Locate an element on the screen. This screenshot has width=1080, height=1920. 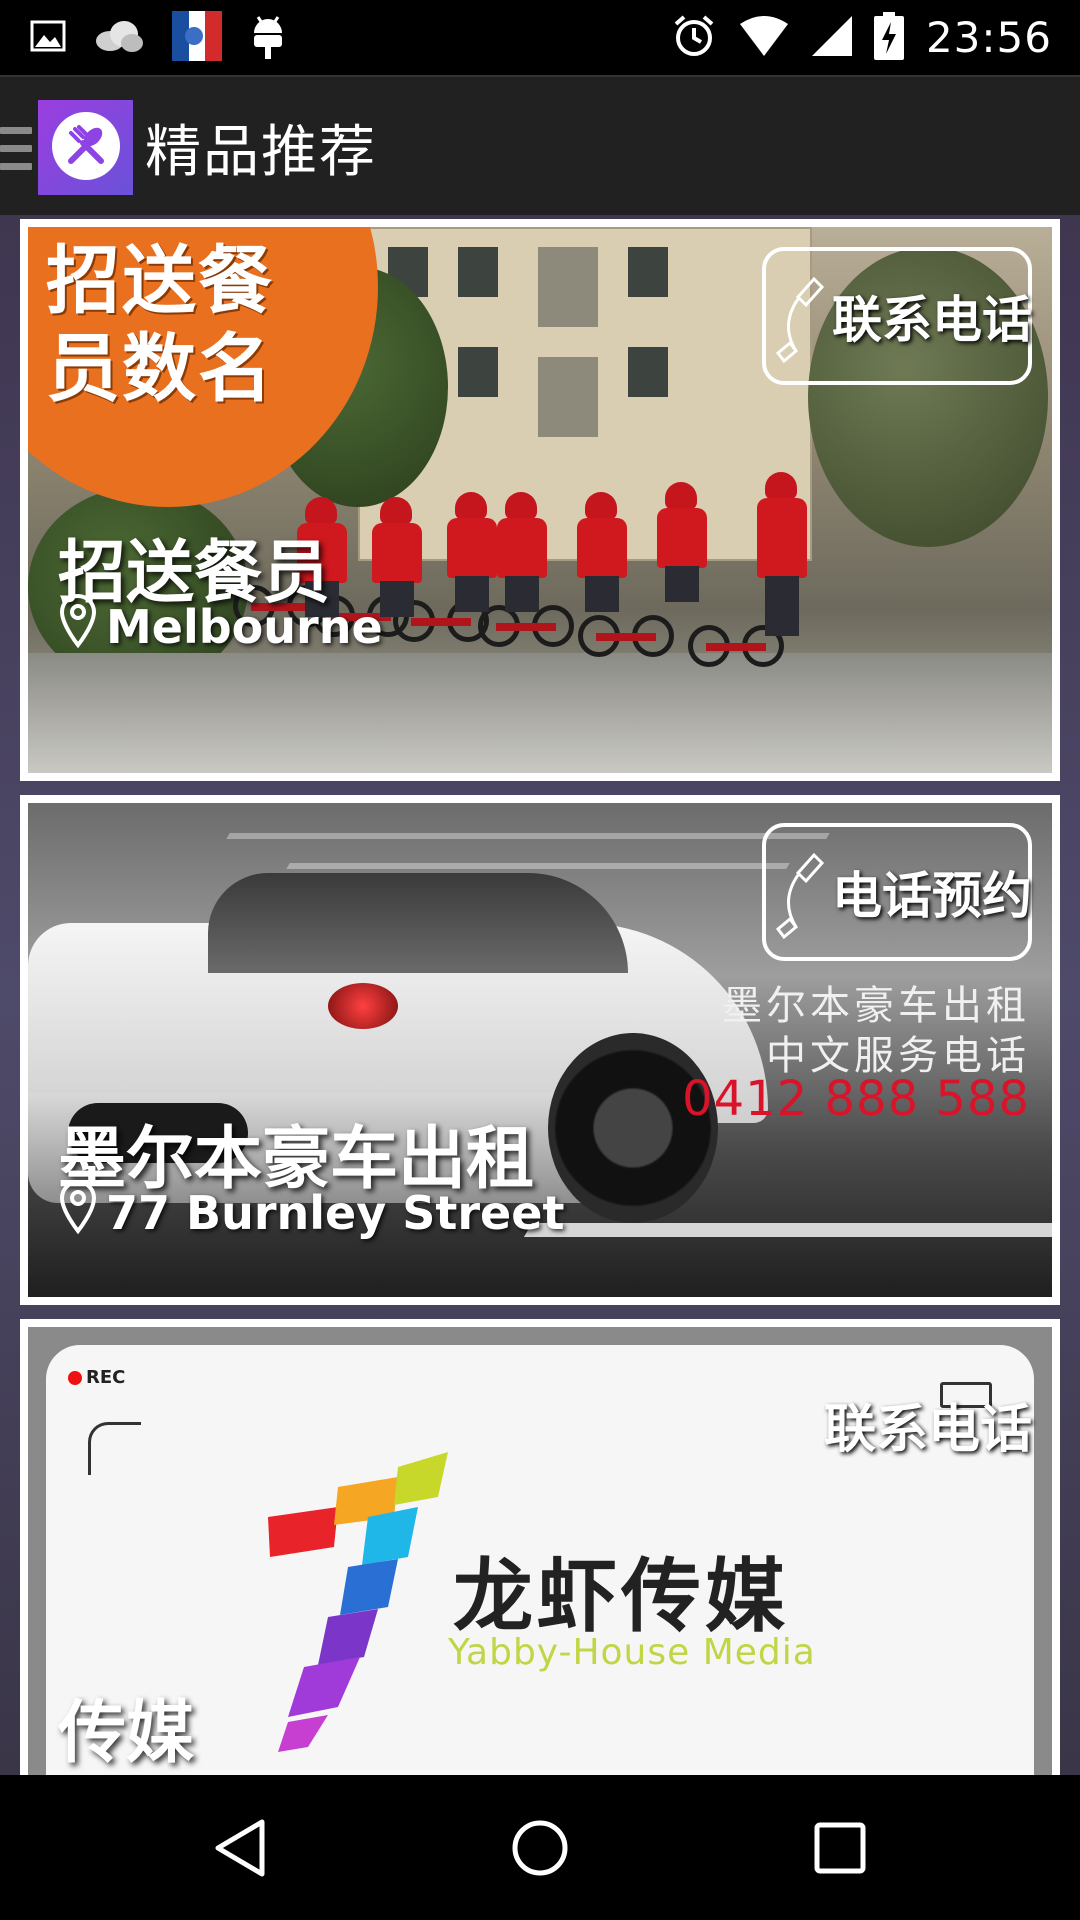
android-icon is located at coordinates (268, 38).